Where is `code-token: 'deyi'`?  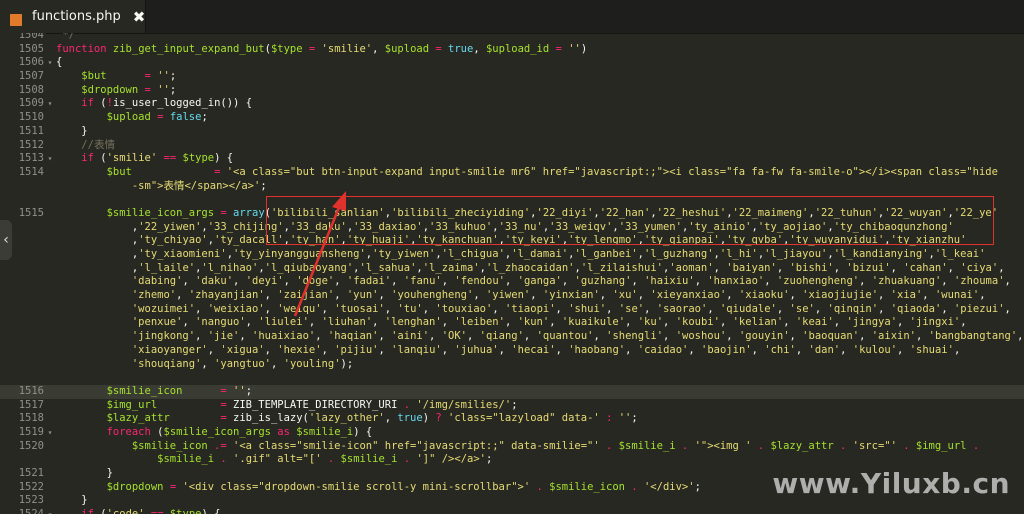
code-token: 'deyi' is located at coordinates (264, 281).